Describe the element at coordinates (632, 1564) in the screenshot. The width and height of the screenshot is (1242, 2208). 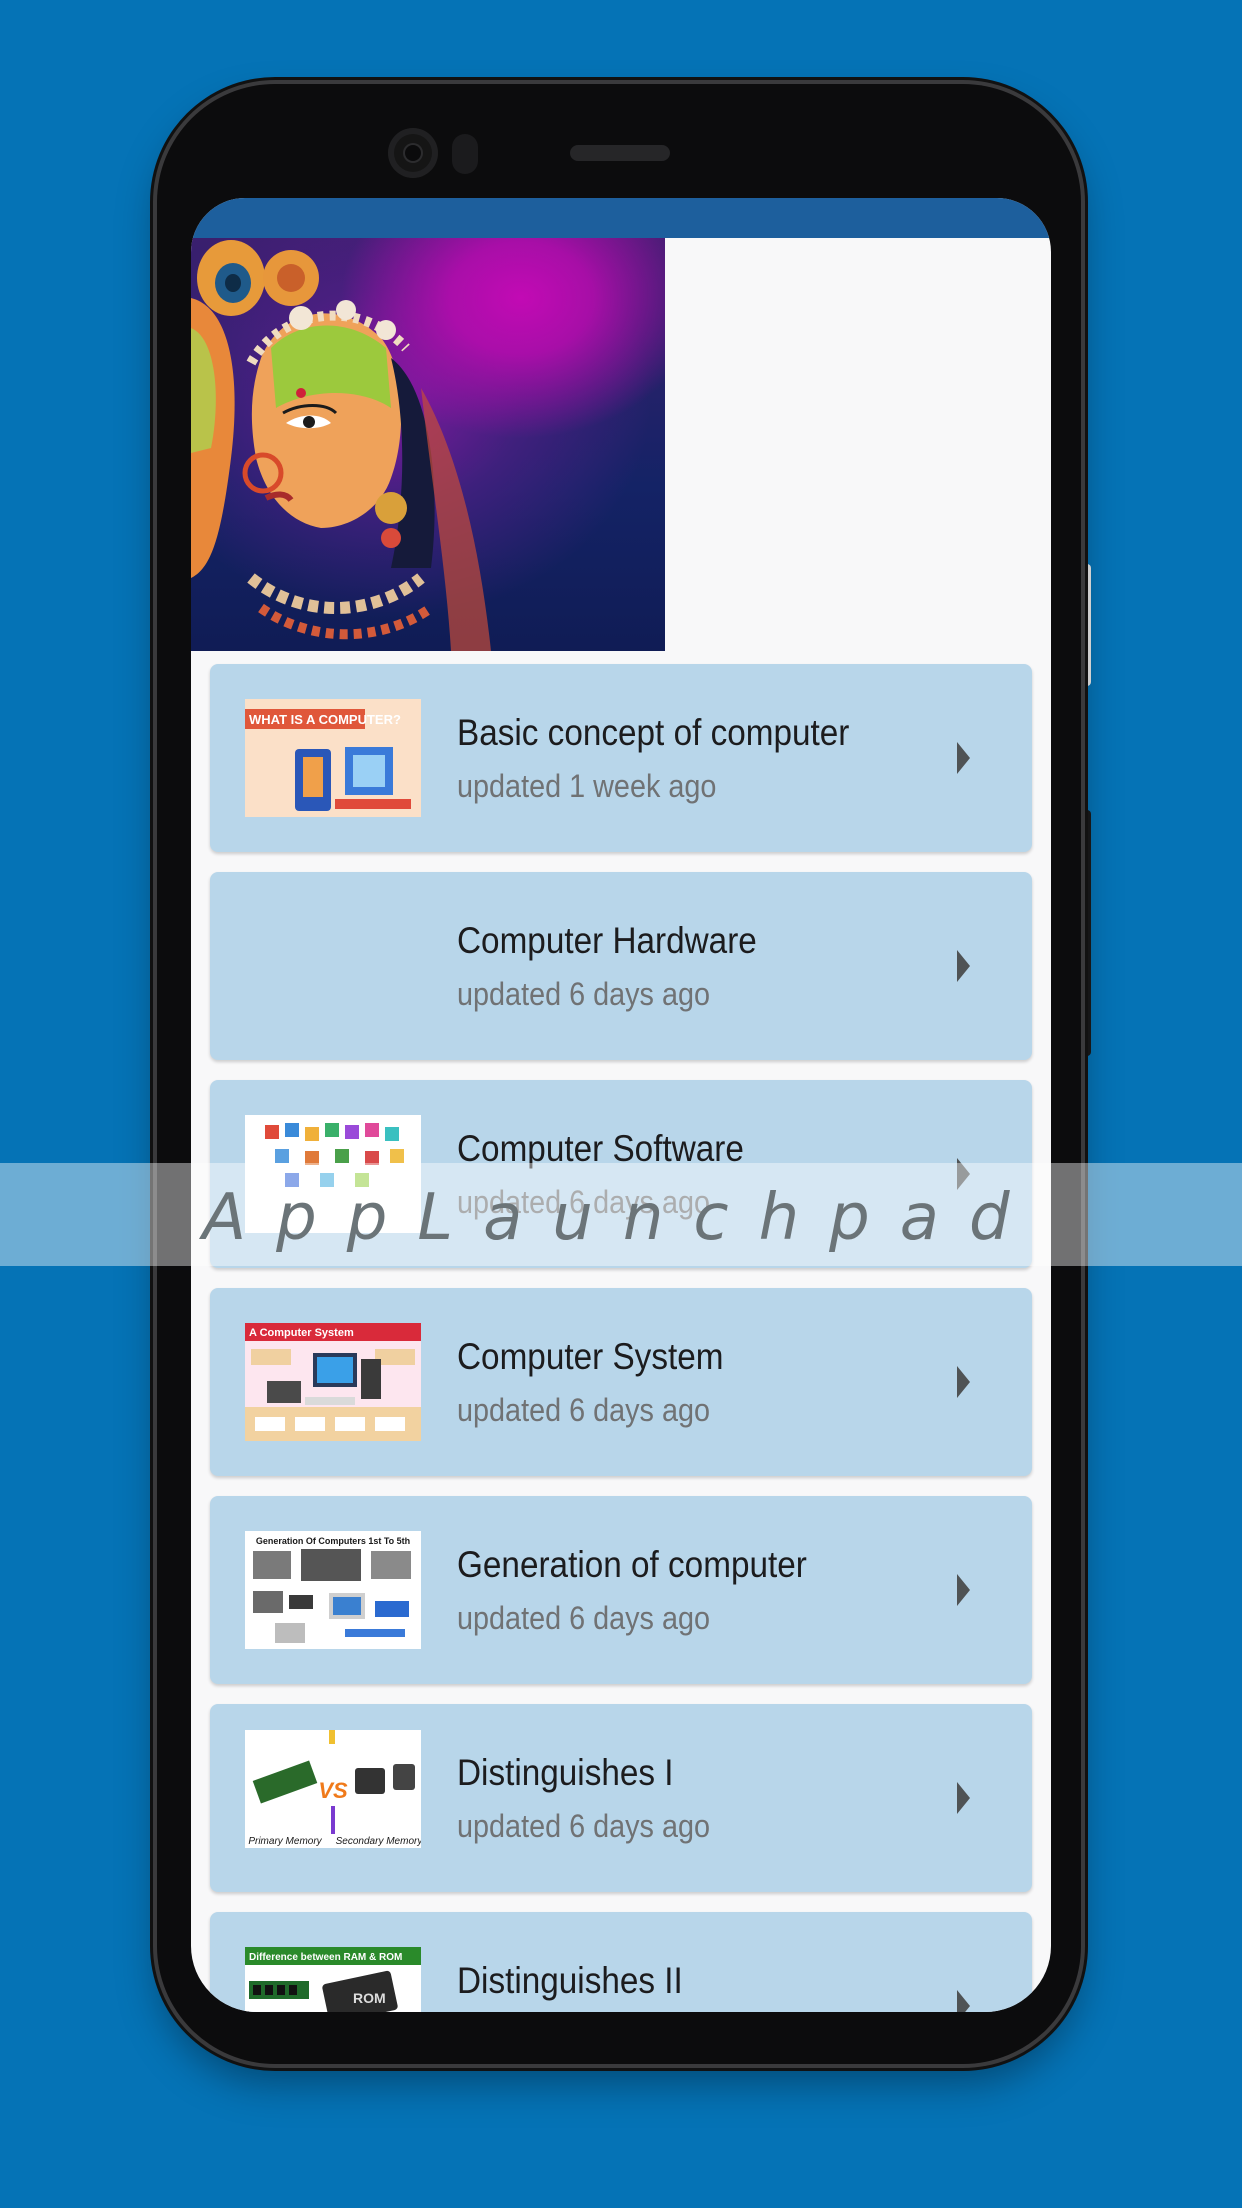
I see `chapter-title: Generation of computer` at that location.